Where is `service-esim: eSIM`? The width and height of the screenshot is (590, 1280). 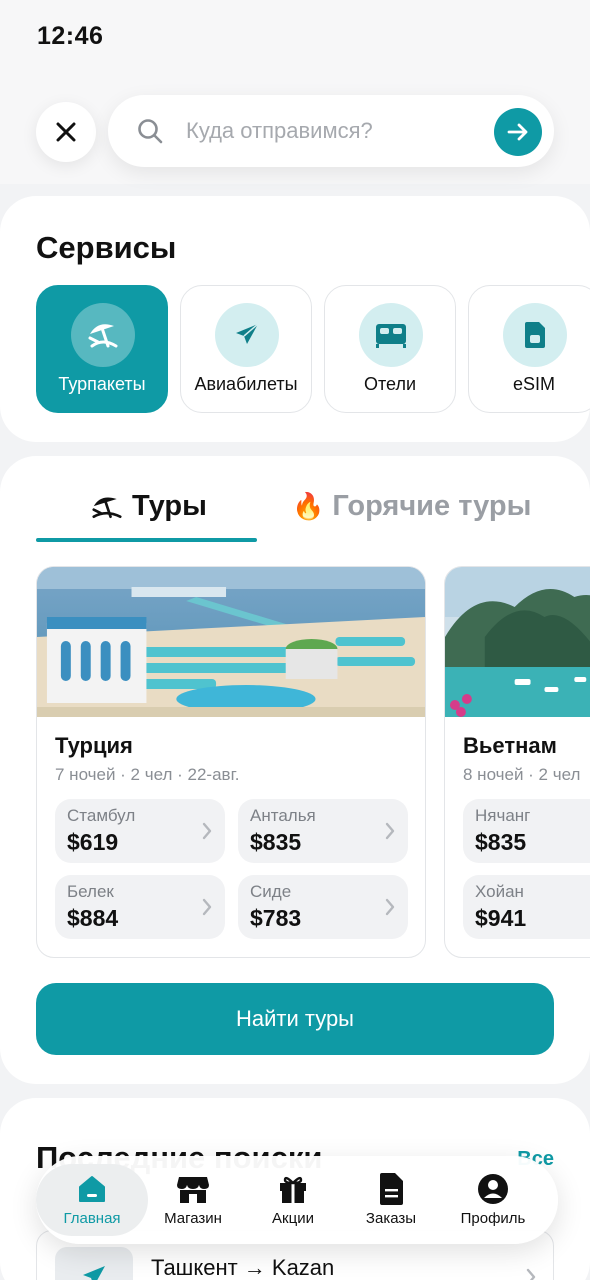
service-esim: eSIM is located at coordinates (529, 349).